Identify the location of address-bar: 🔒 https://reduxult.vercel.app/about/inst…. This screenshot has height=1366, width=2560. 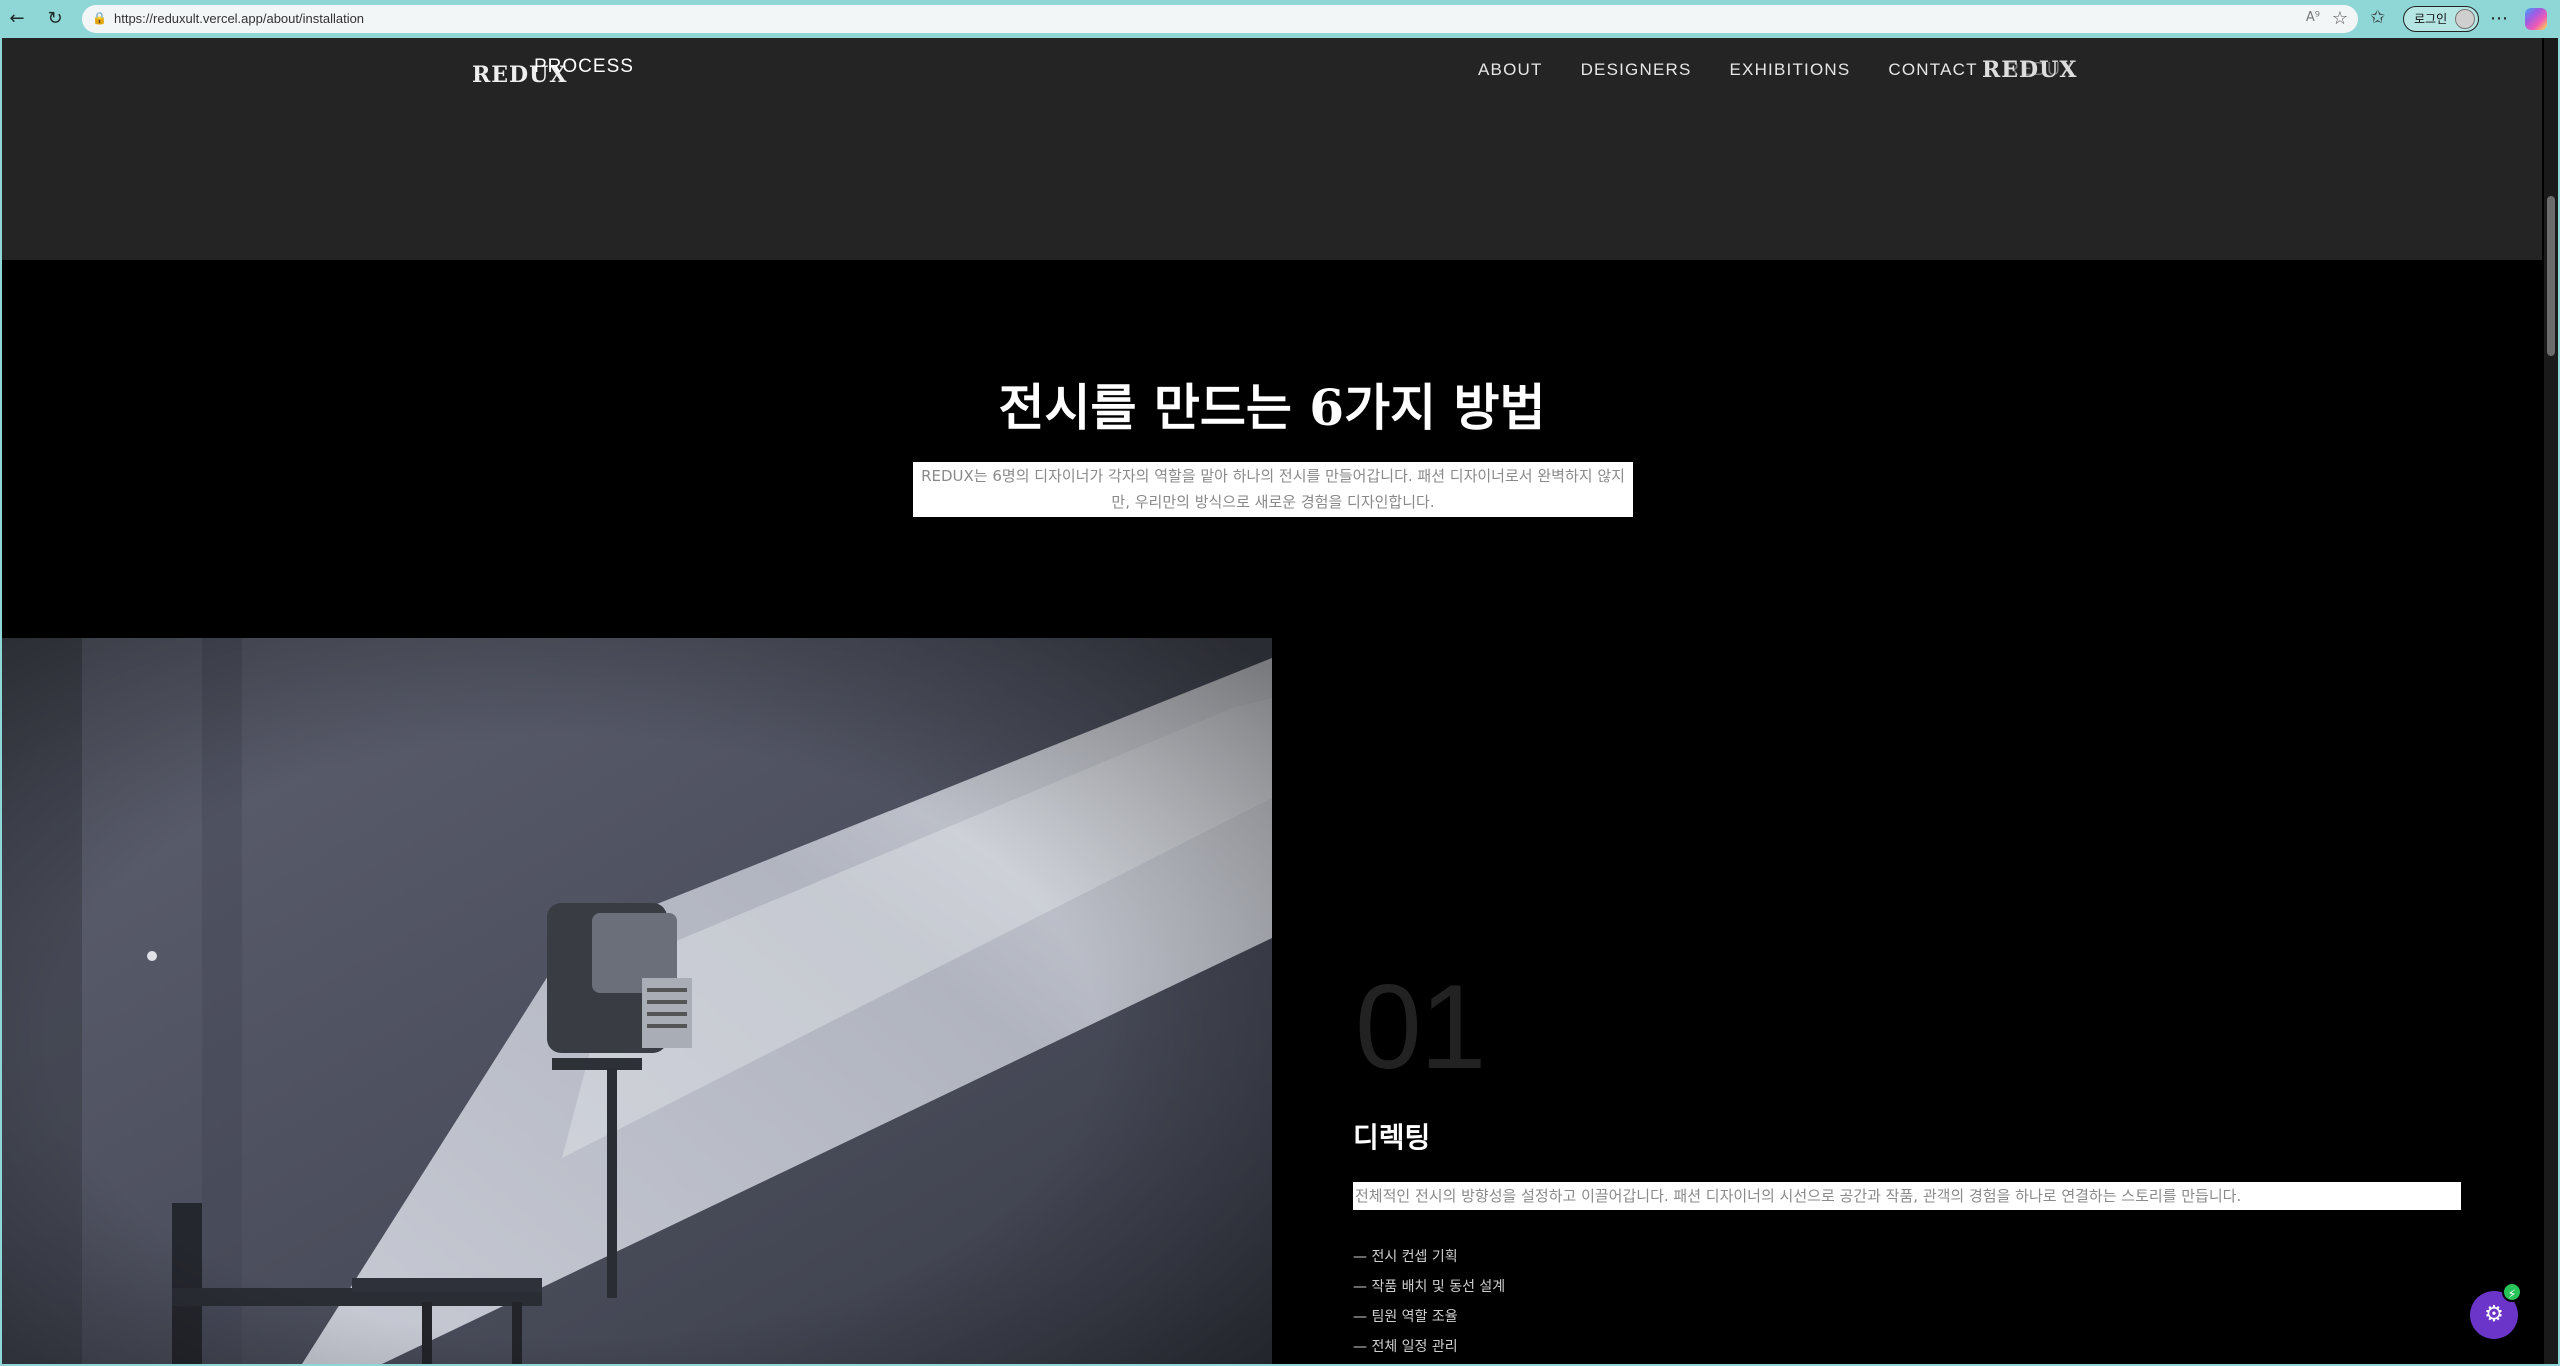
(1220, 19).